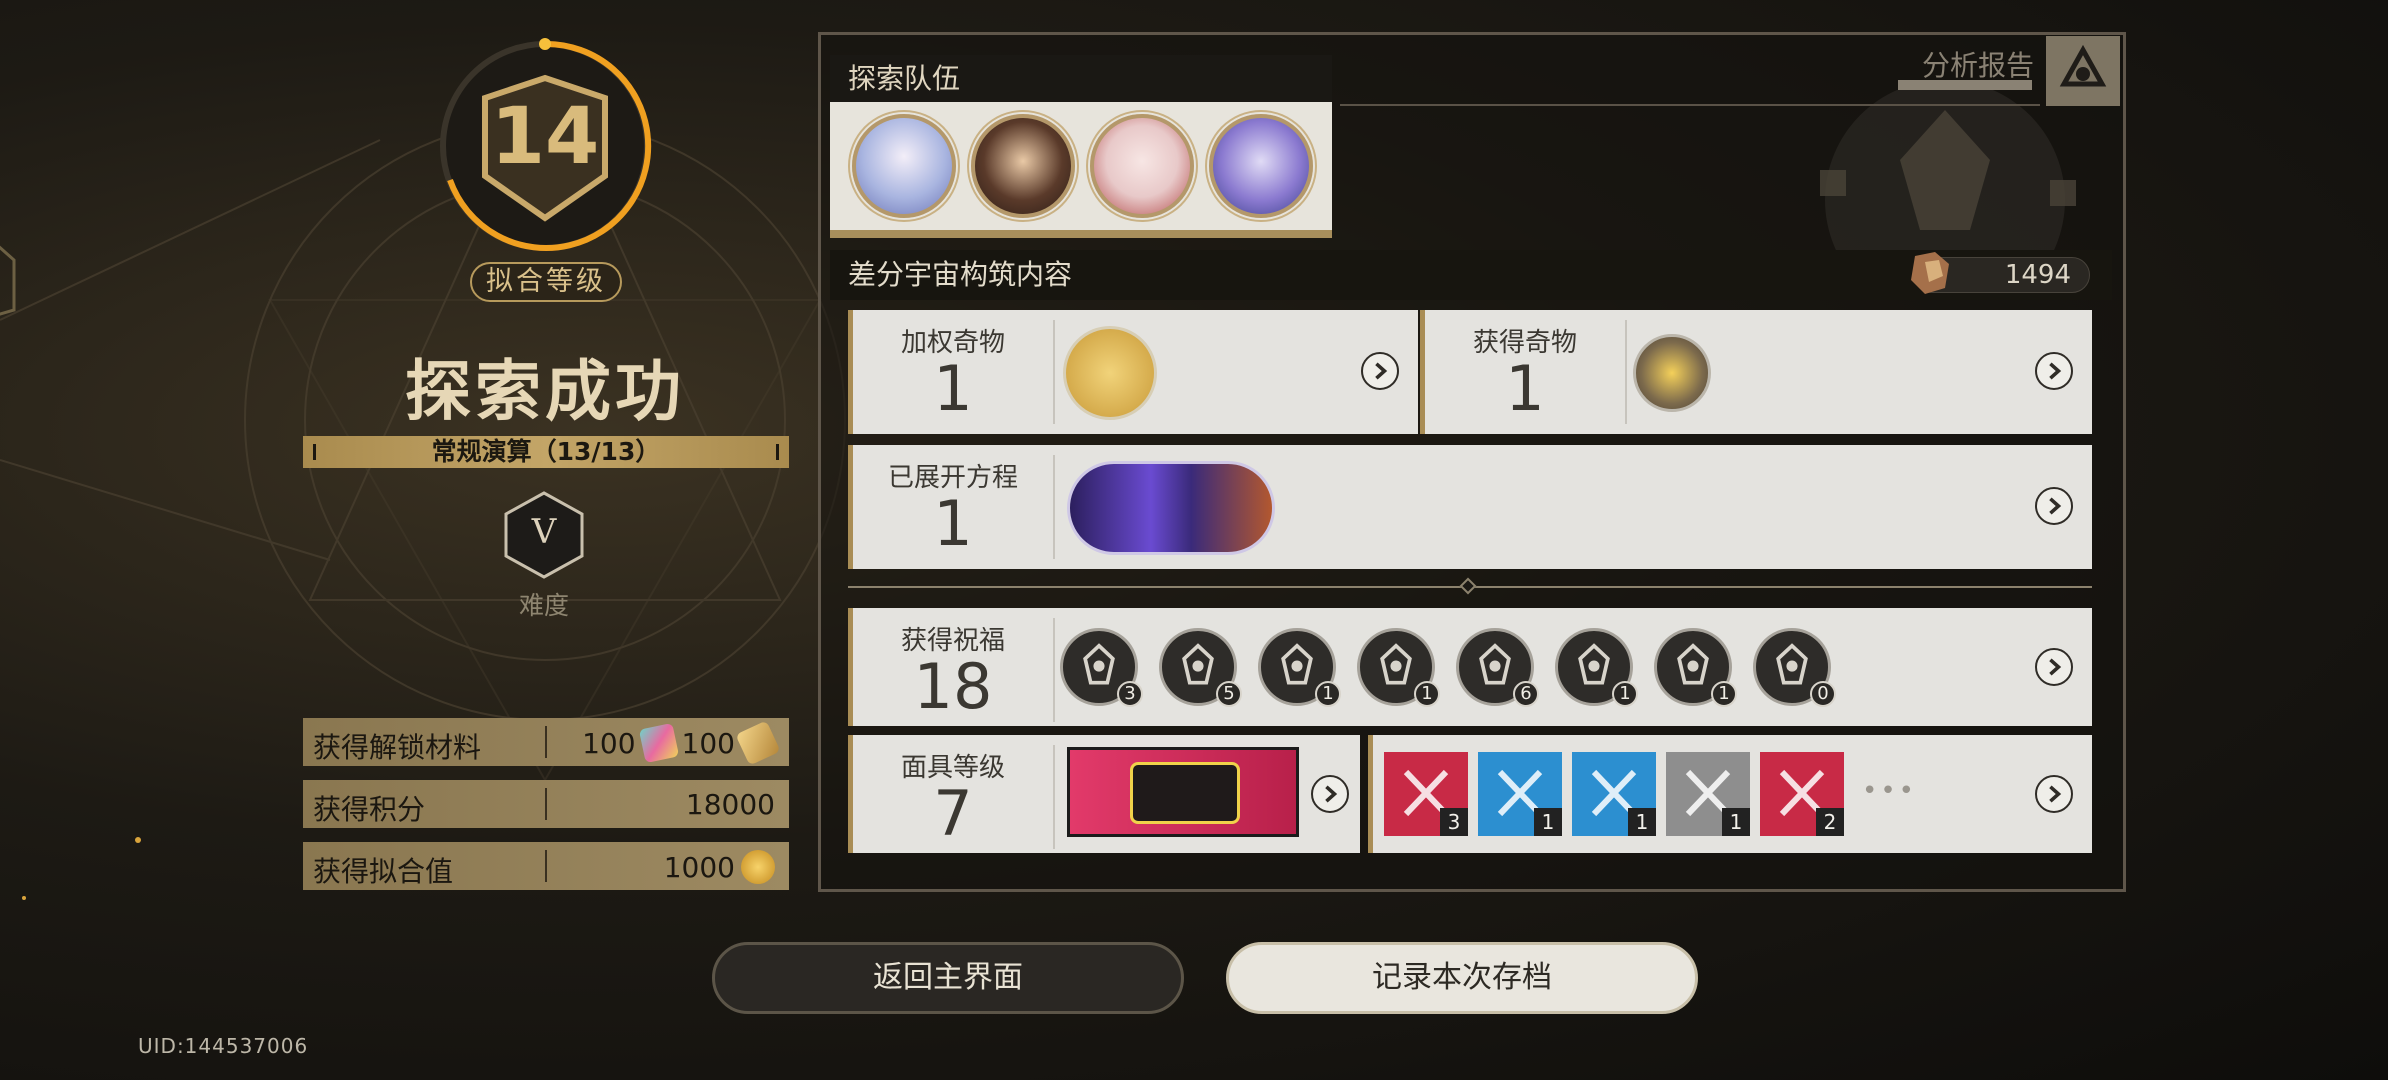  I want to click on gamepad-icon: 1, so click(1614, 794).